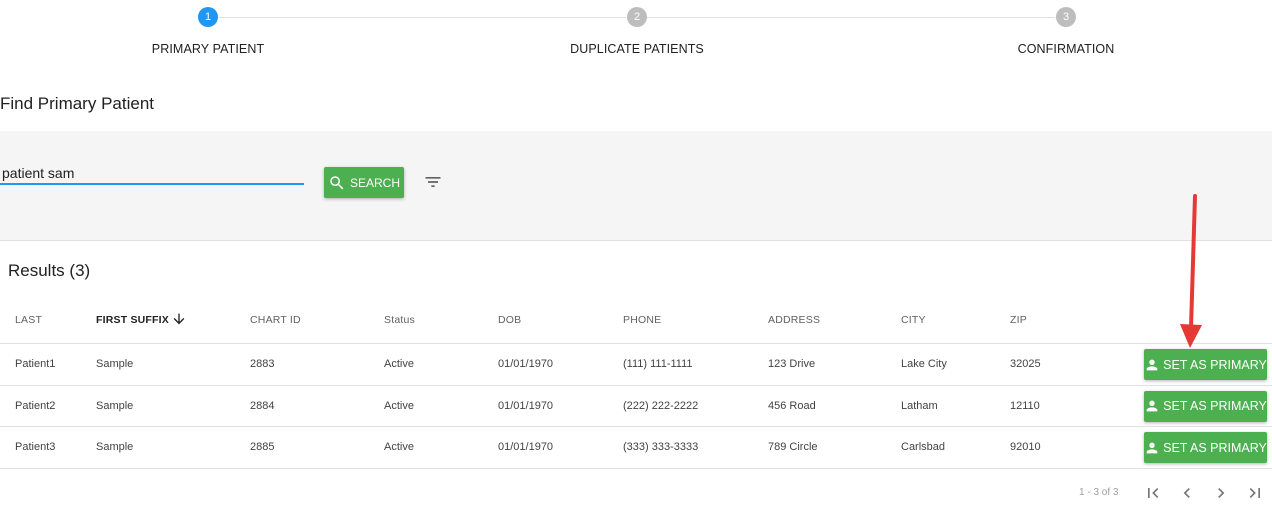 The height and width of the screenshot is (514, 1272). What do you see at coordinates (337, 182) in the screenshot?
I see `search-icon` at bounding box center [337, 182].